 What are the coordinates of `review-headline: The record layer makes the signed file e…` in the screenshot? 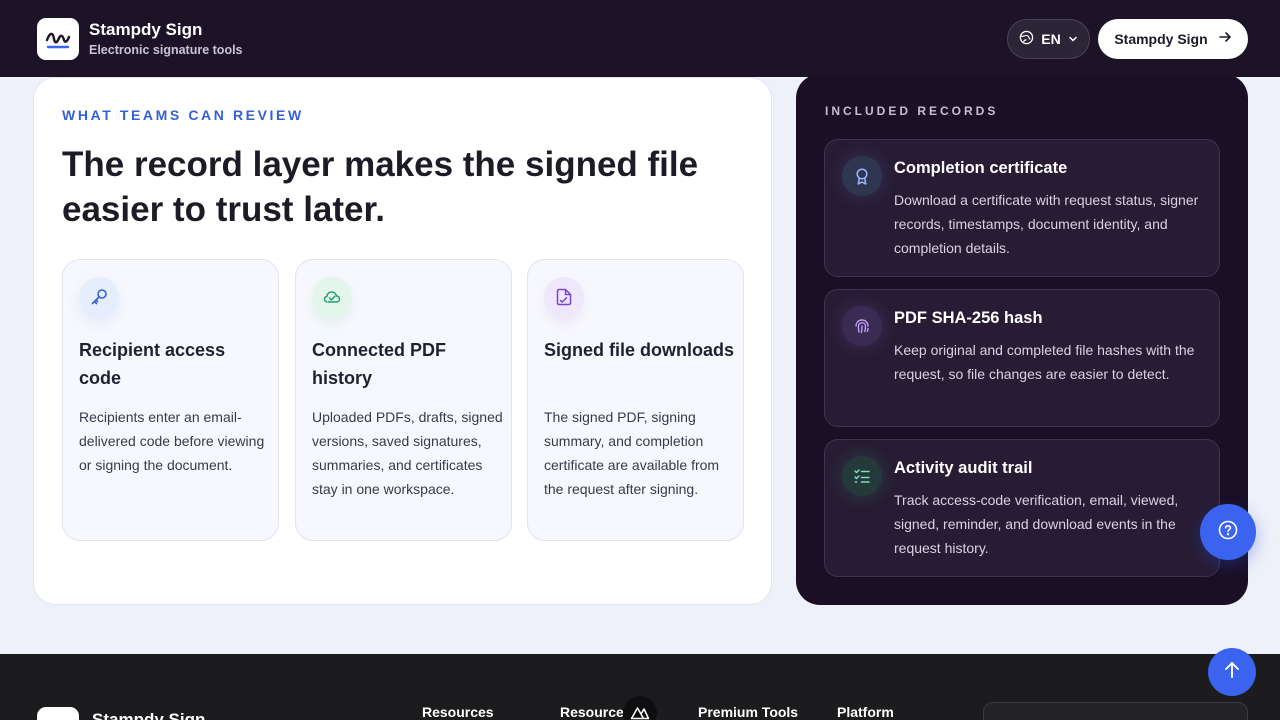 It's located at (380, 187).